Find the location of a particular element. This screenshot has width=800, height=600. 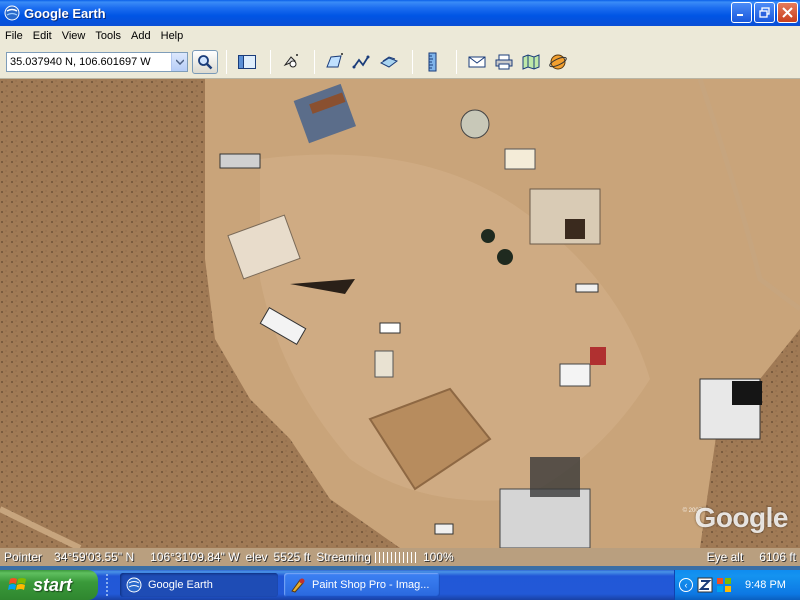

ruler-icon is located at coordinates (432, 61).